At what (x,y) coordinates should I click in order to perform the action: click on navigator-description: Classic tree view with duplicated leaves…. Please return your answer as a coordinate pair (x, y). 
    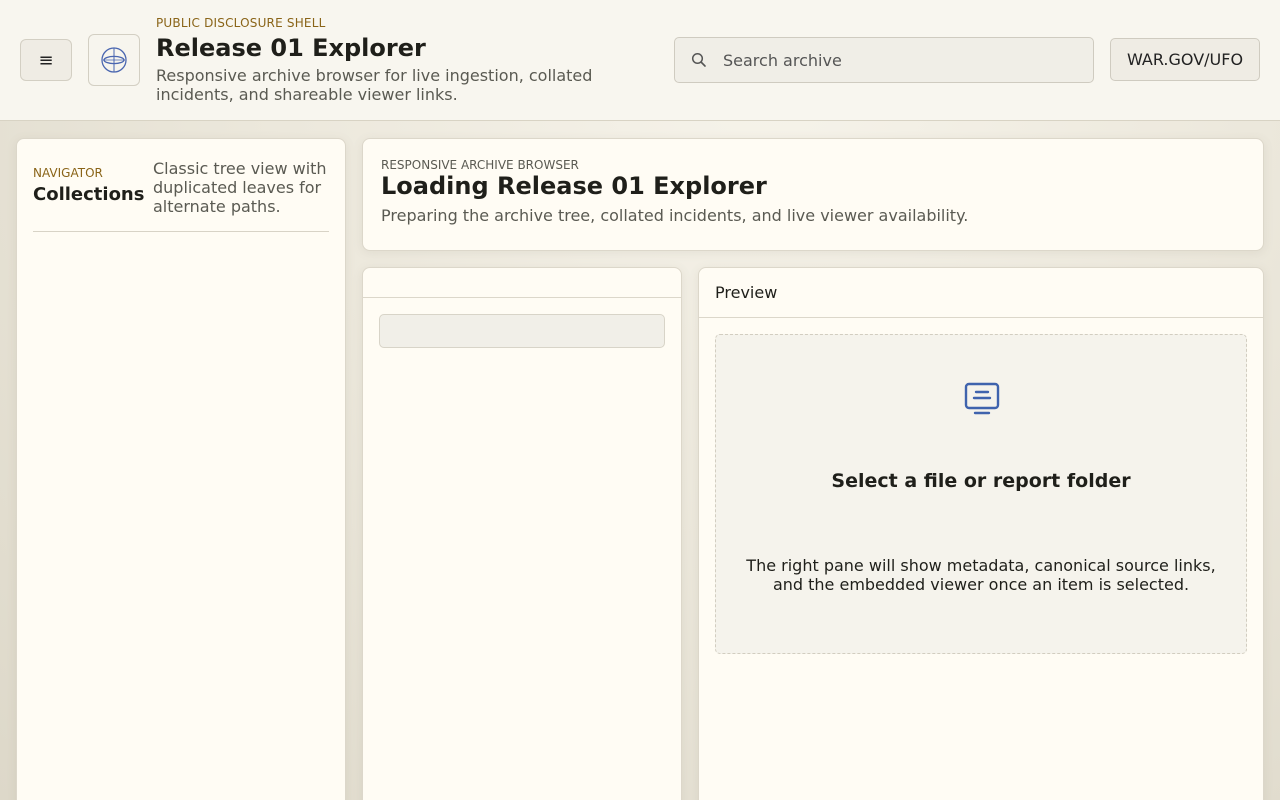
    Looking at the image, I should click on (240, 187).